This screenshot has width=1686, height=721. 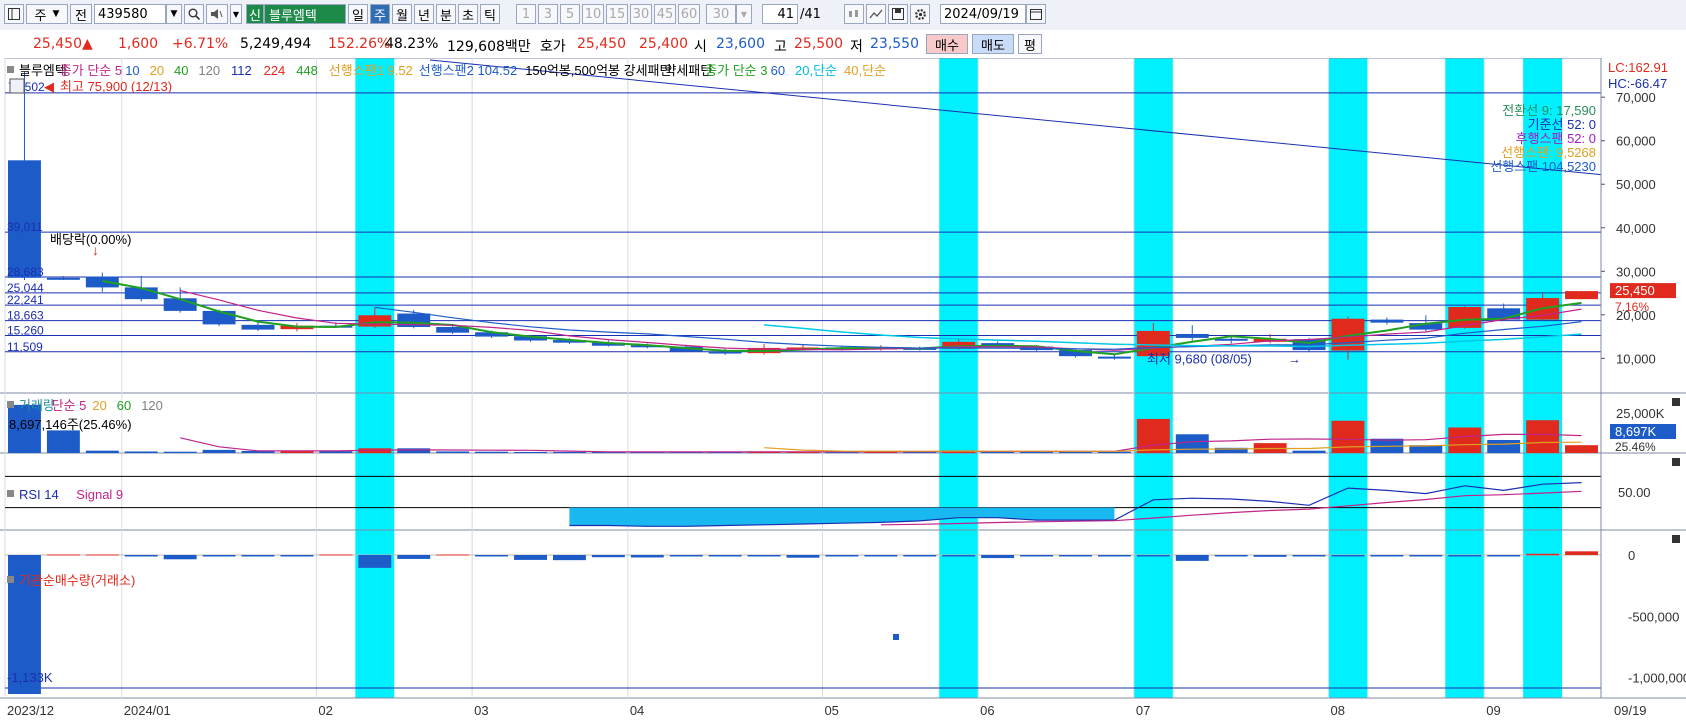 I want to click on rsi-legend-icon, so click(x=10, y=493).